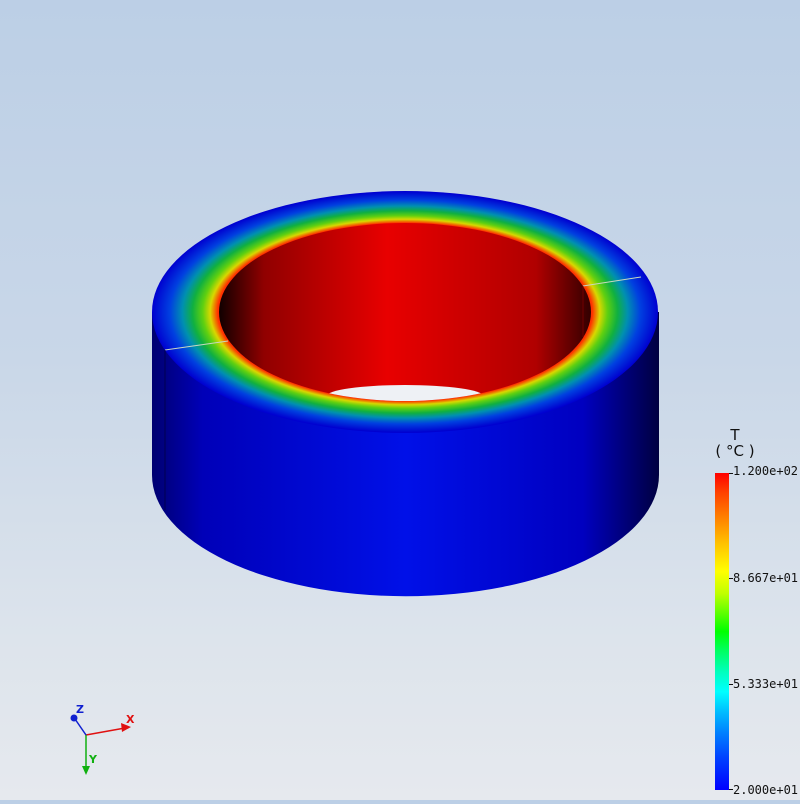 The image size is (800, 804). I want to click on legend-unit: ( °C ), so click(735, 451).